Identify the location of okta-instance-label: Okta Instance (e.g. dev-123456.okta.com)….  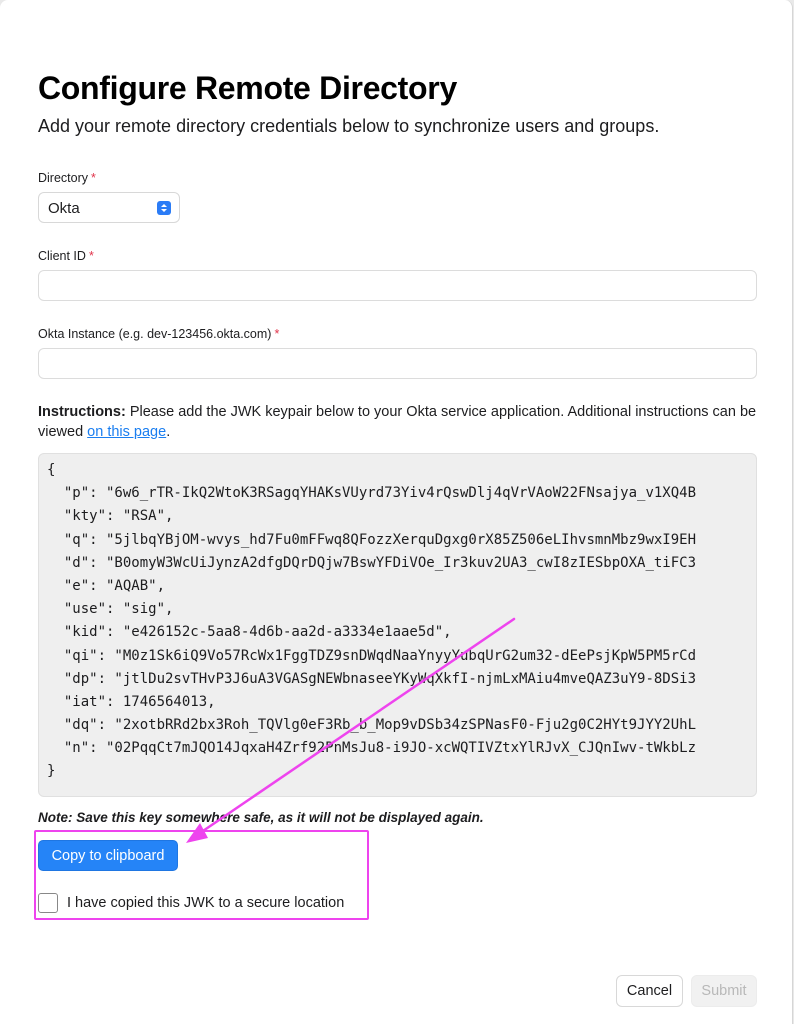
(158, 334).